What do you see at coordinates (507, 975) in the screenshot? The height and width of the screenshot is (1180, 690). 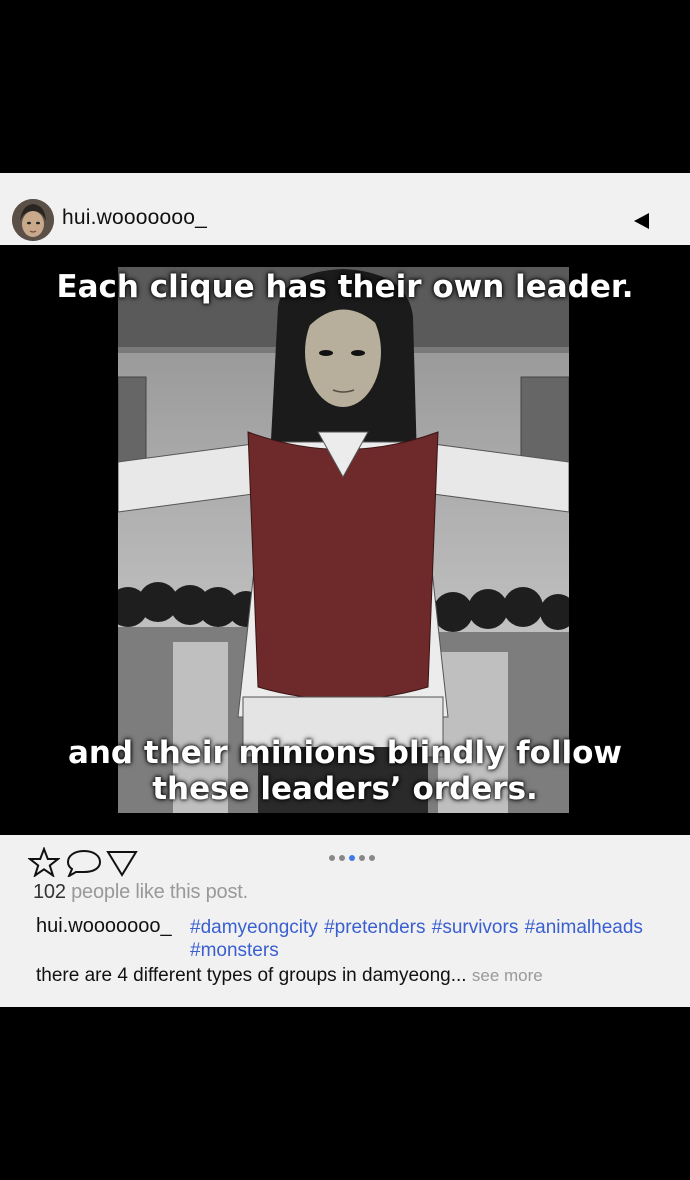 I see `see-more-link: see more` at bounding box center [507, 975].